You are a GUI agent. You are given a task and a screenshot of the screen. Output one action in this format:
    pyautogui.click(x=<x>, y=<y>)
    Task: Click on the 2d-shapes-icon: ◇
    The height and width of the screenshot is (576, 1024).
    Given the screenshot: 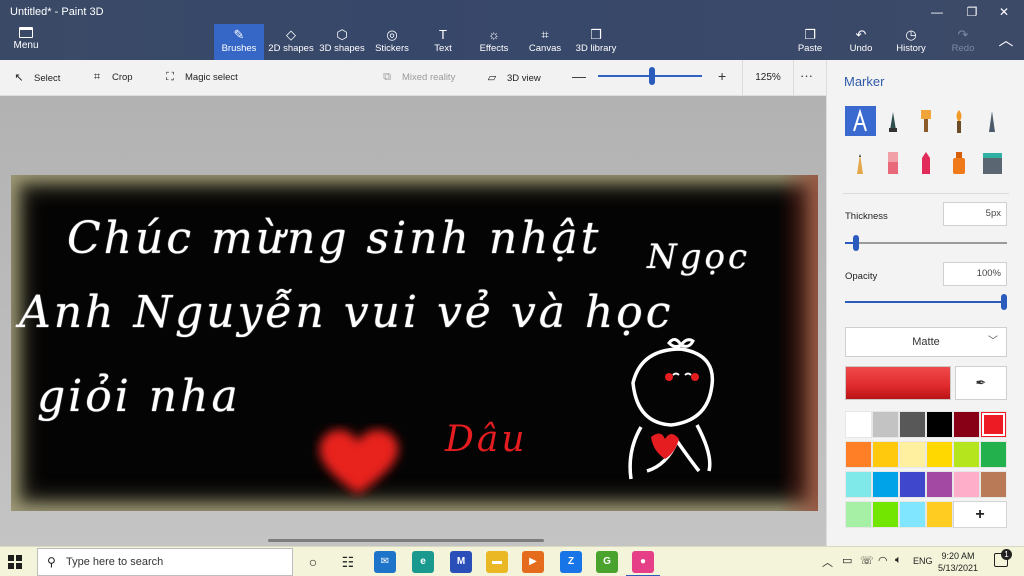 What is the action you would take?
    pyautogui.click(x=291, y=34)
    